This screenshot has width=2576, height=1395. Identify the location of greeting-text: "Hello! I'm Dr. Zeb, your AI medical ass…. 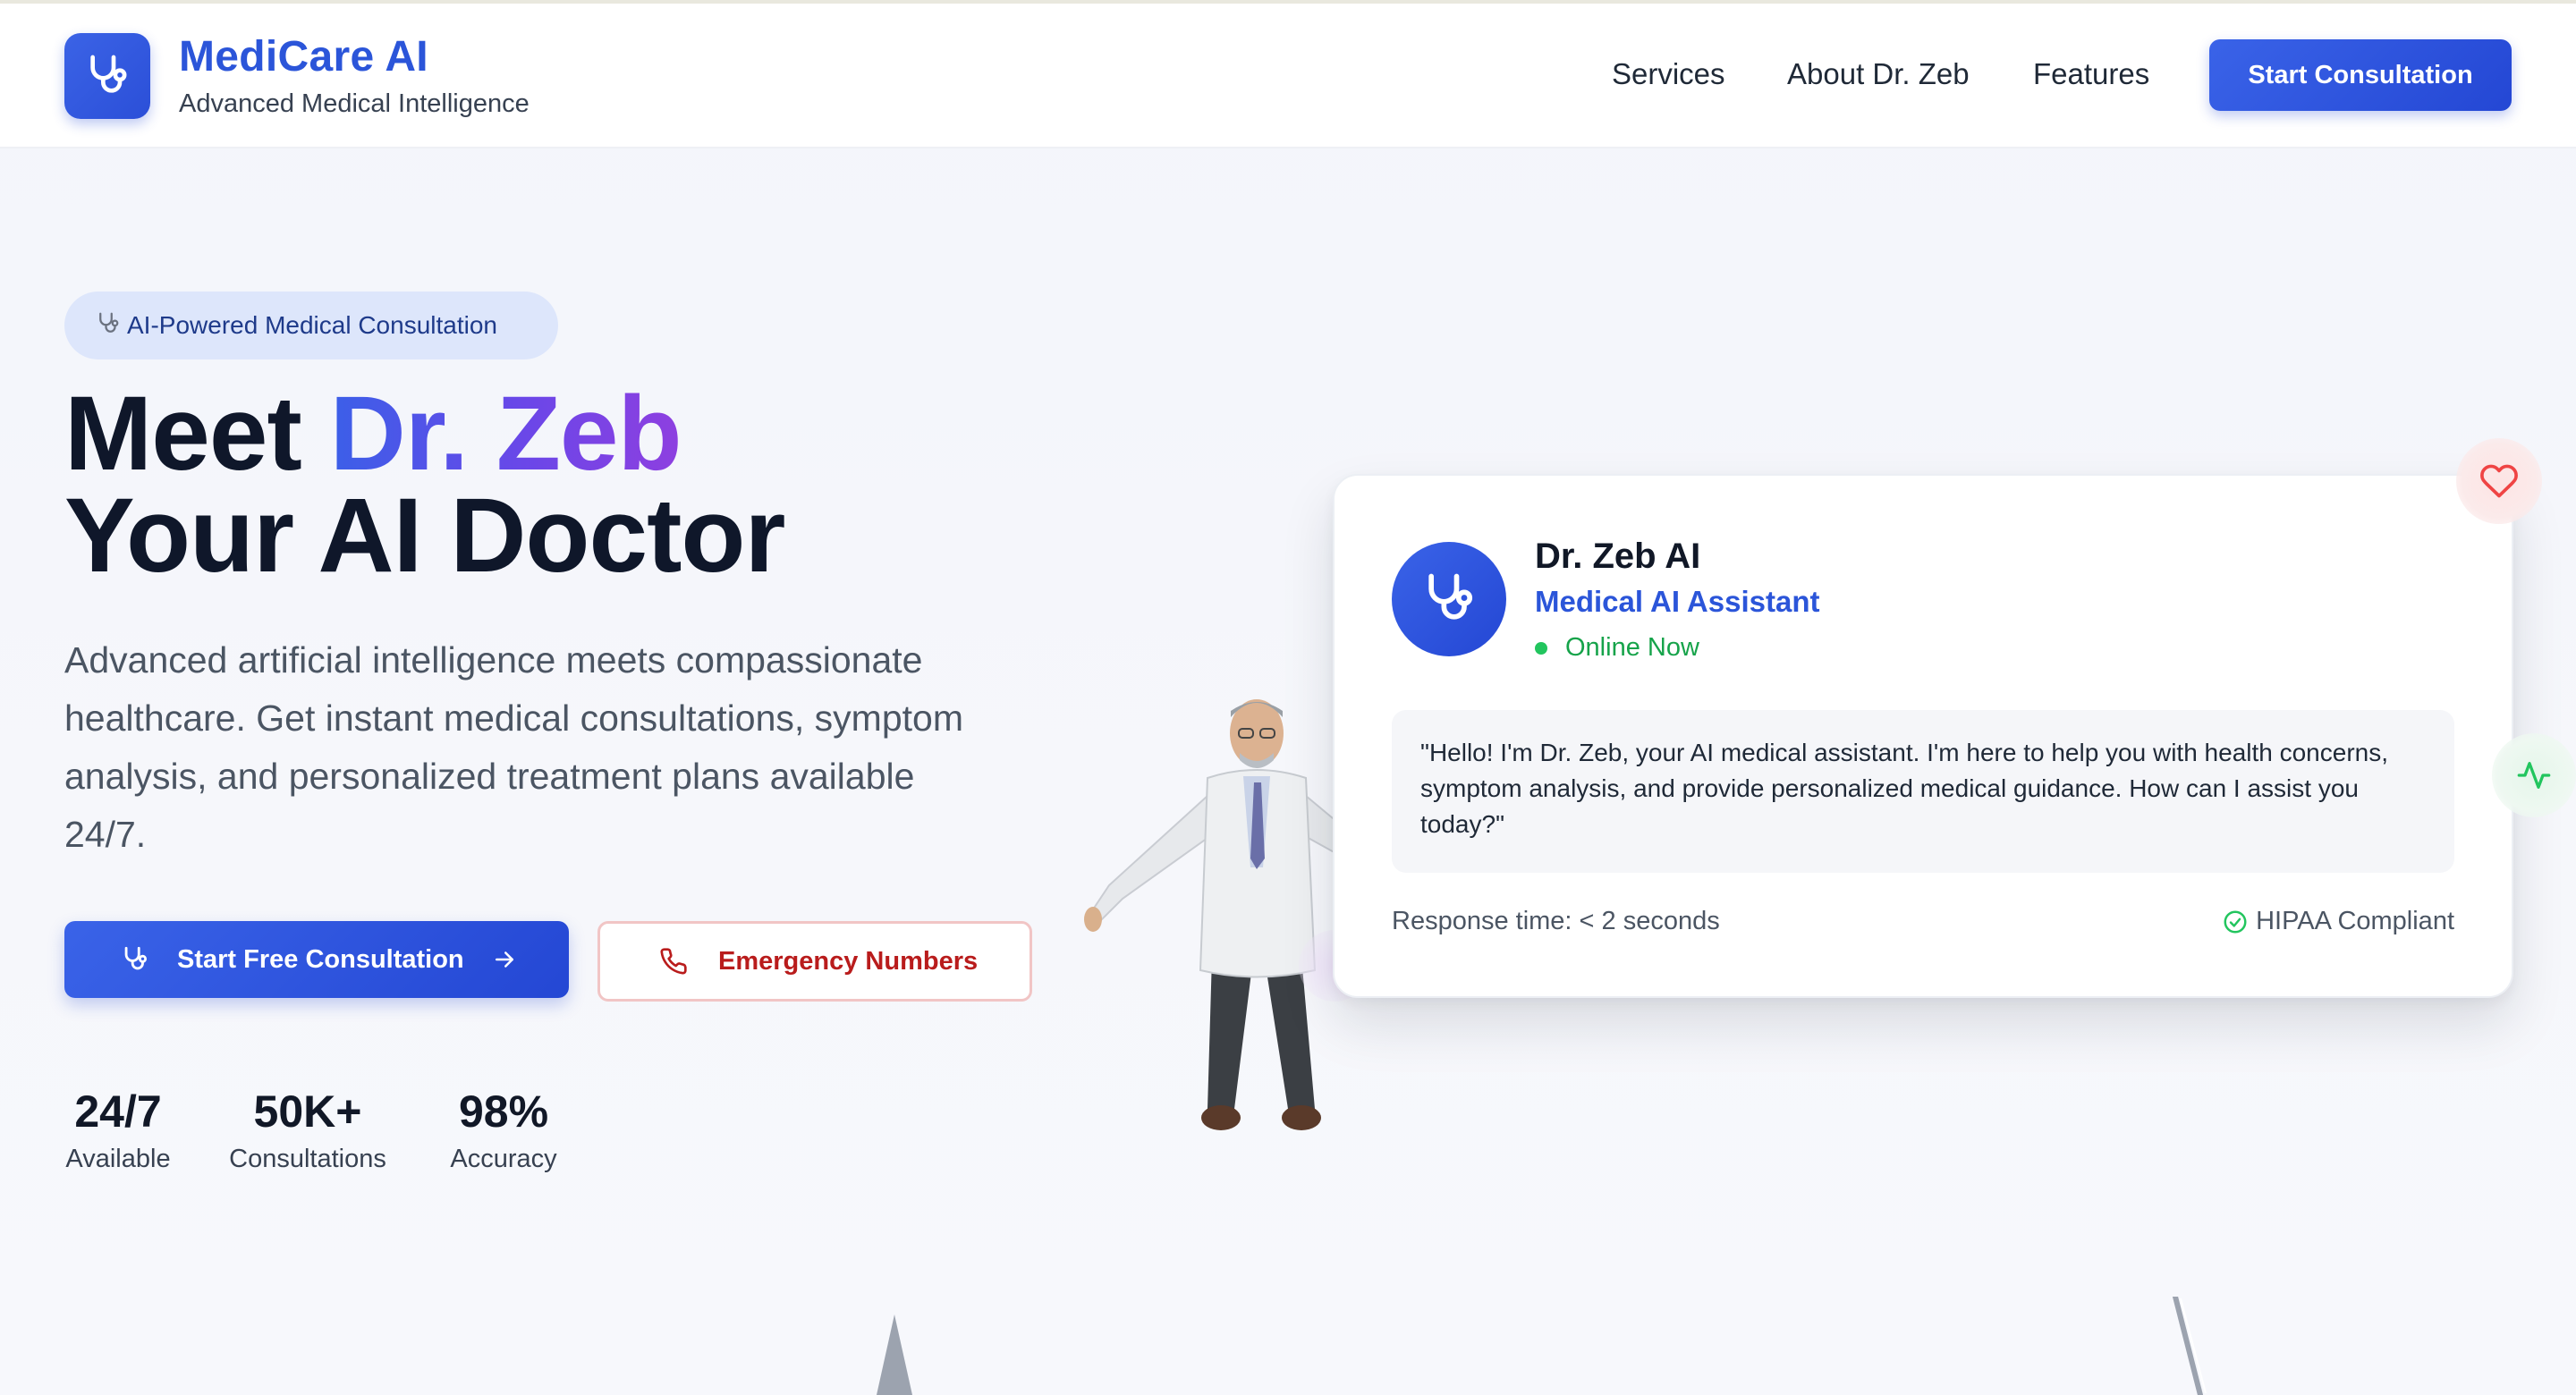
(1904, 788).